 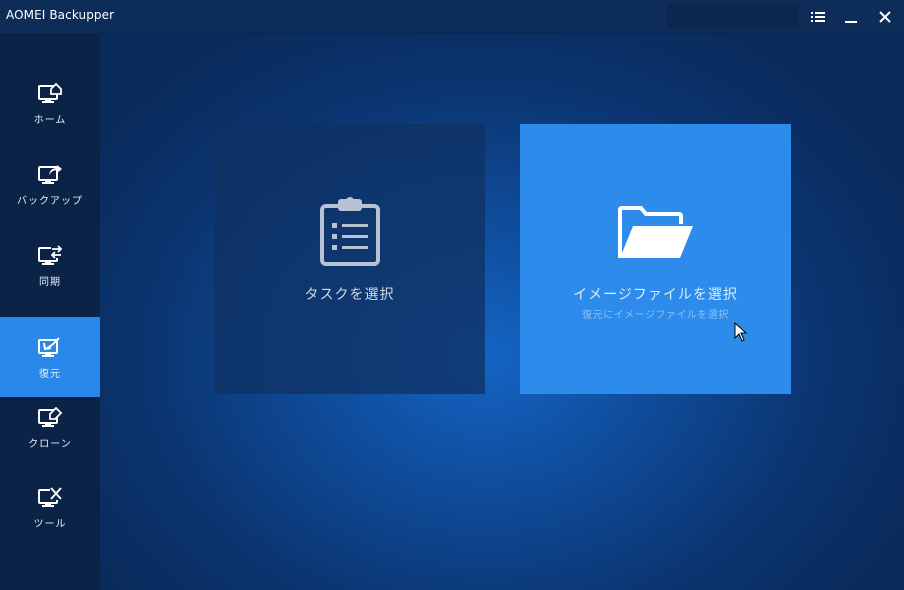 I want to click on sidebar-item-clone: クローン, so click(x=50, y=427).